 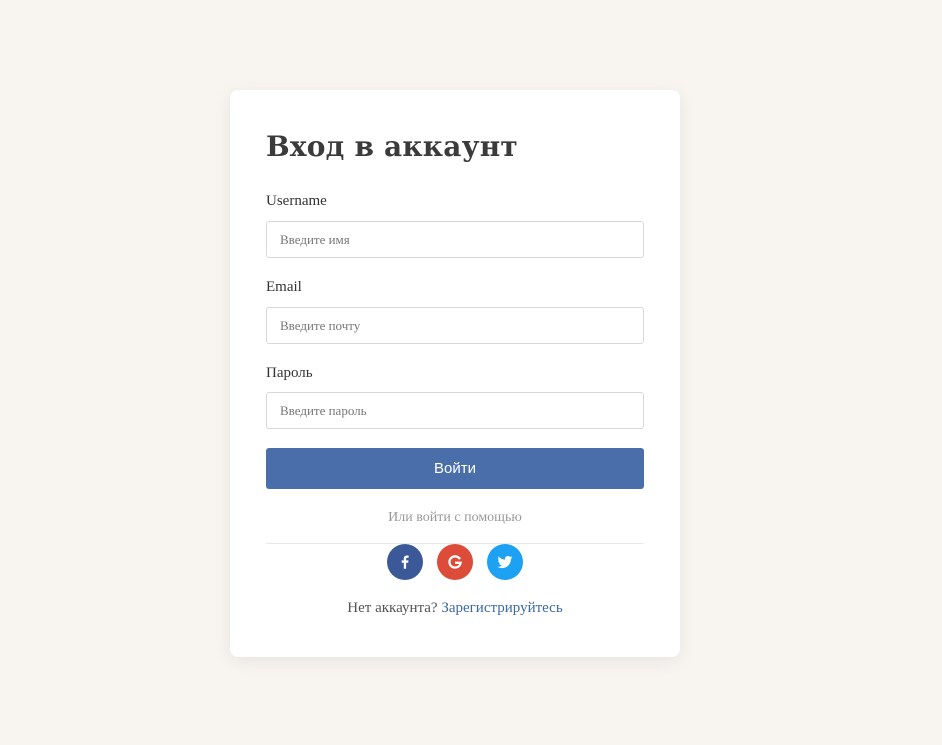 I want to click on email-label: Email, so click(x=284, y=287).